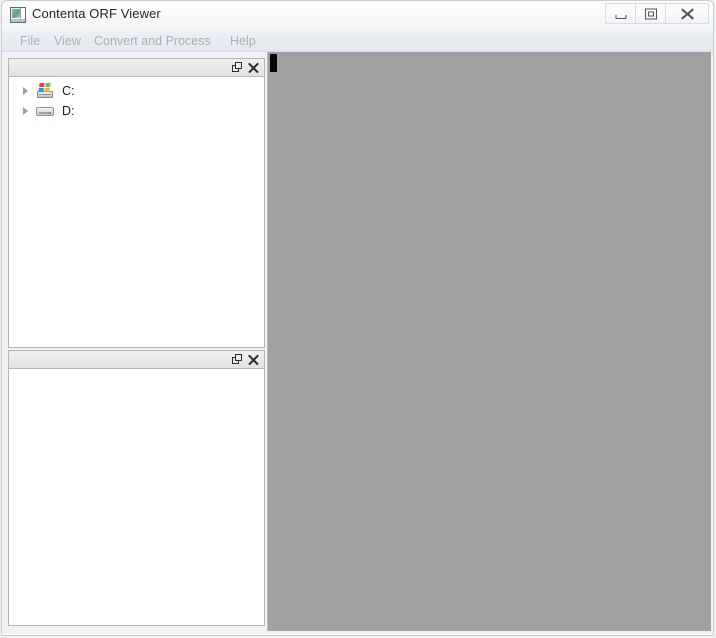 The image size is (716, 638). I want to click on text-caret, so click(273, 63).